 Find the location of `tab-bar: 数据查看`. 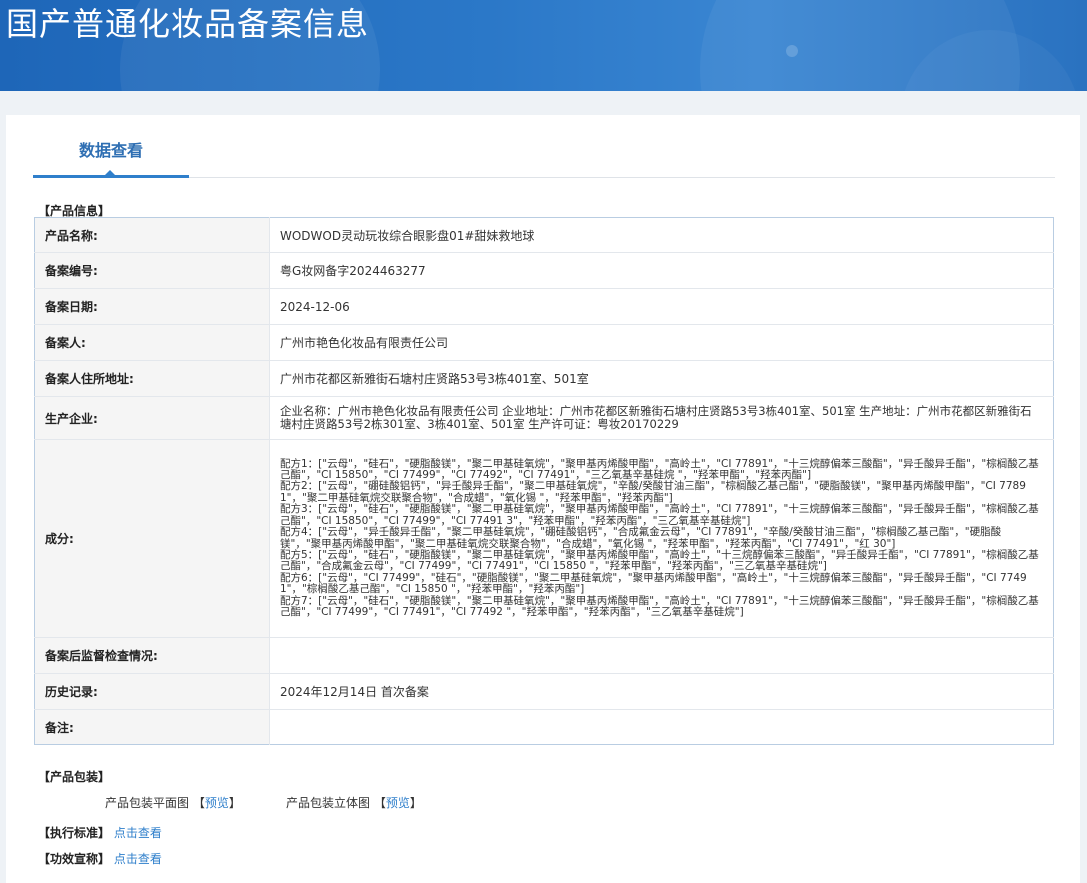

tab-bar: 数据查看 is located at coordinates (544, 146).